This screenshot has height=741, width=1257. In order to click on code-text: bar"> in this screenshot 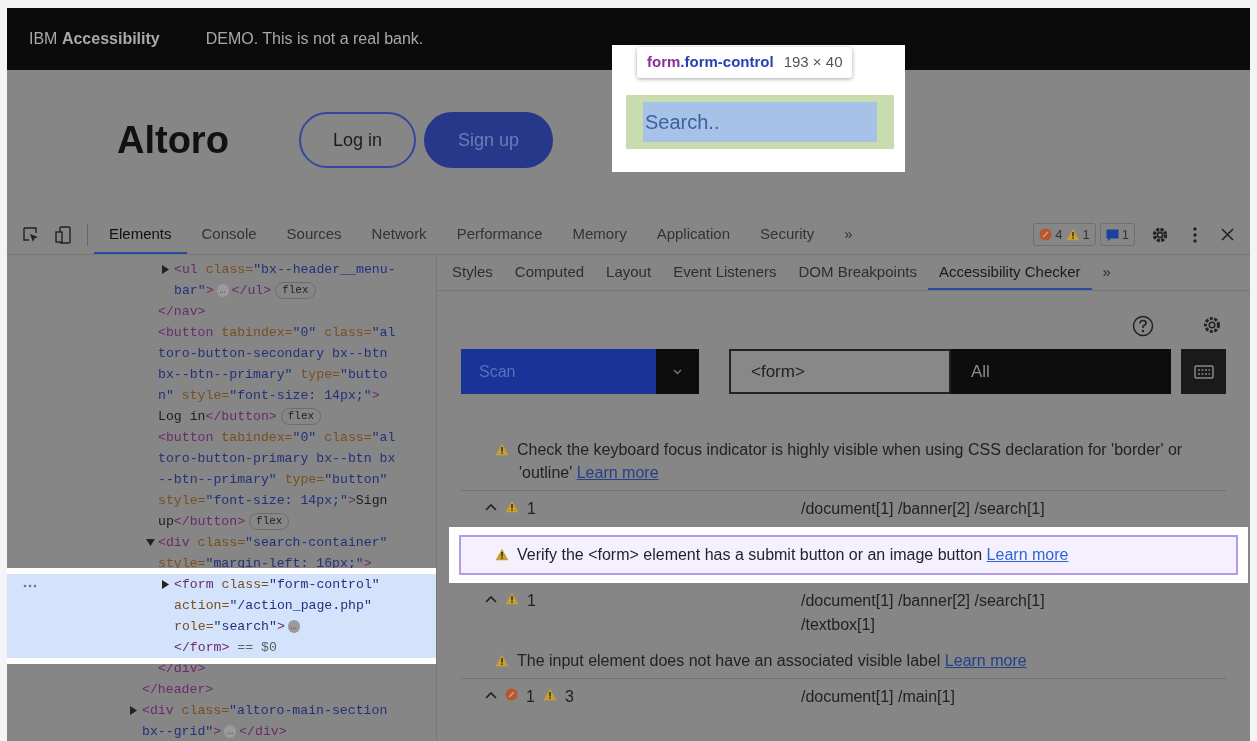, I will do `click(194, 291)`.